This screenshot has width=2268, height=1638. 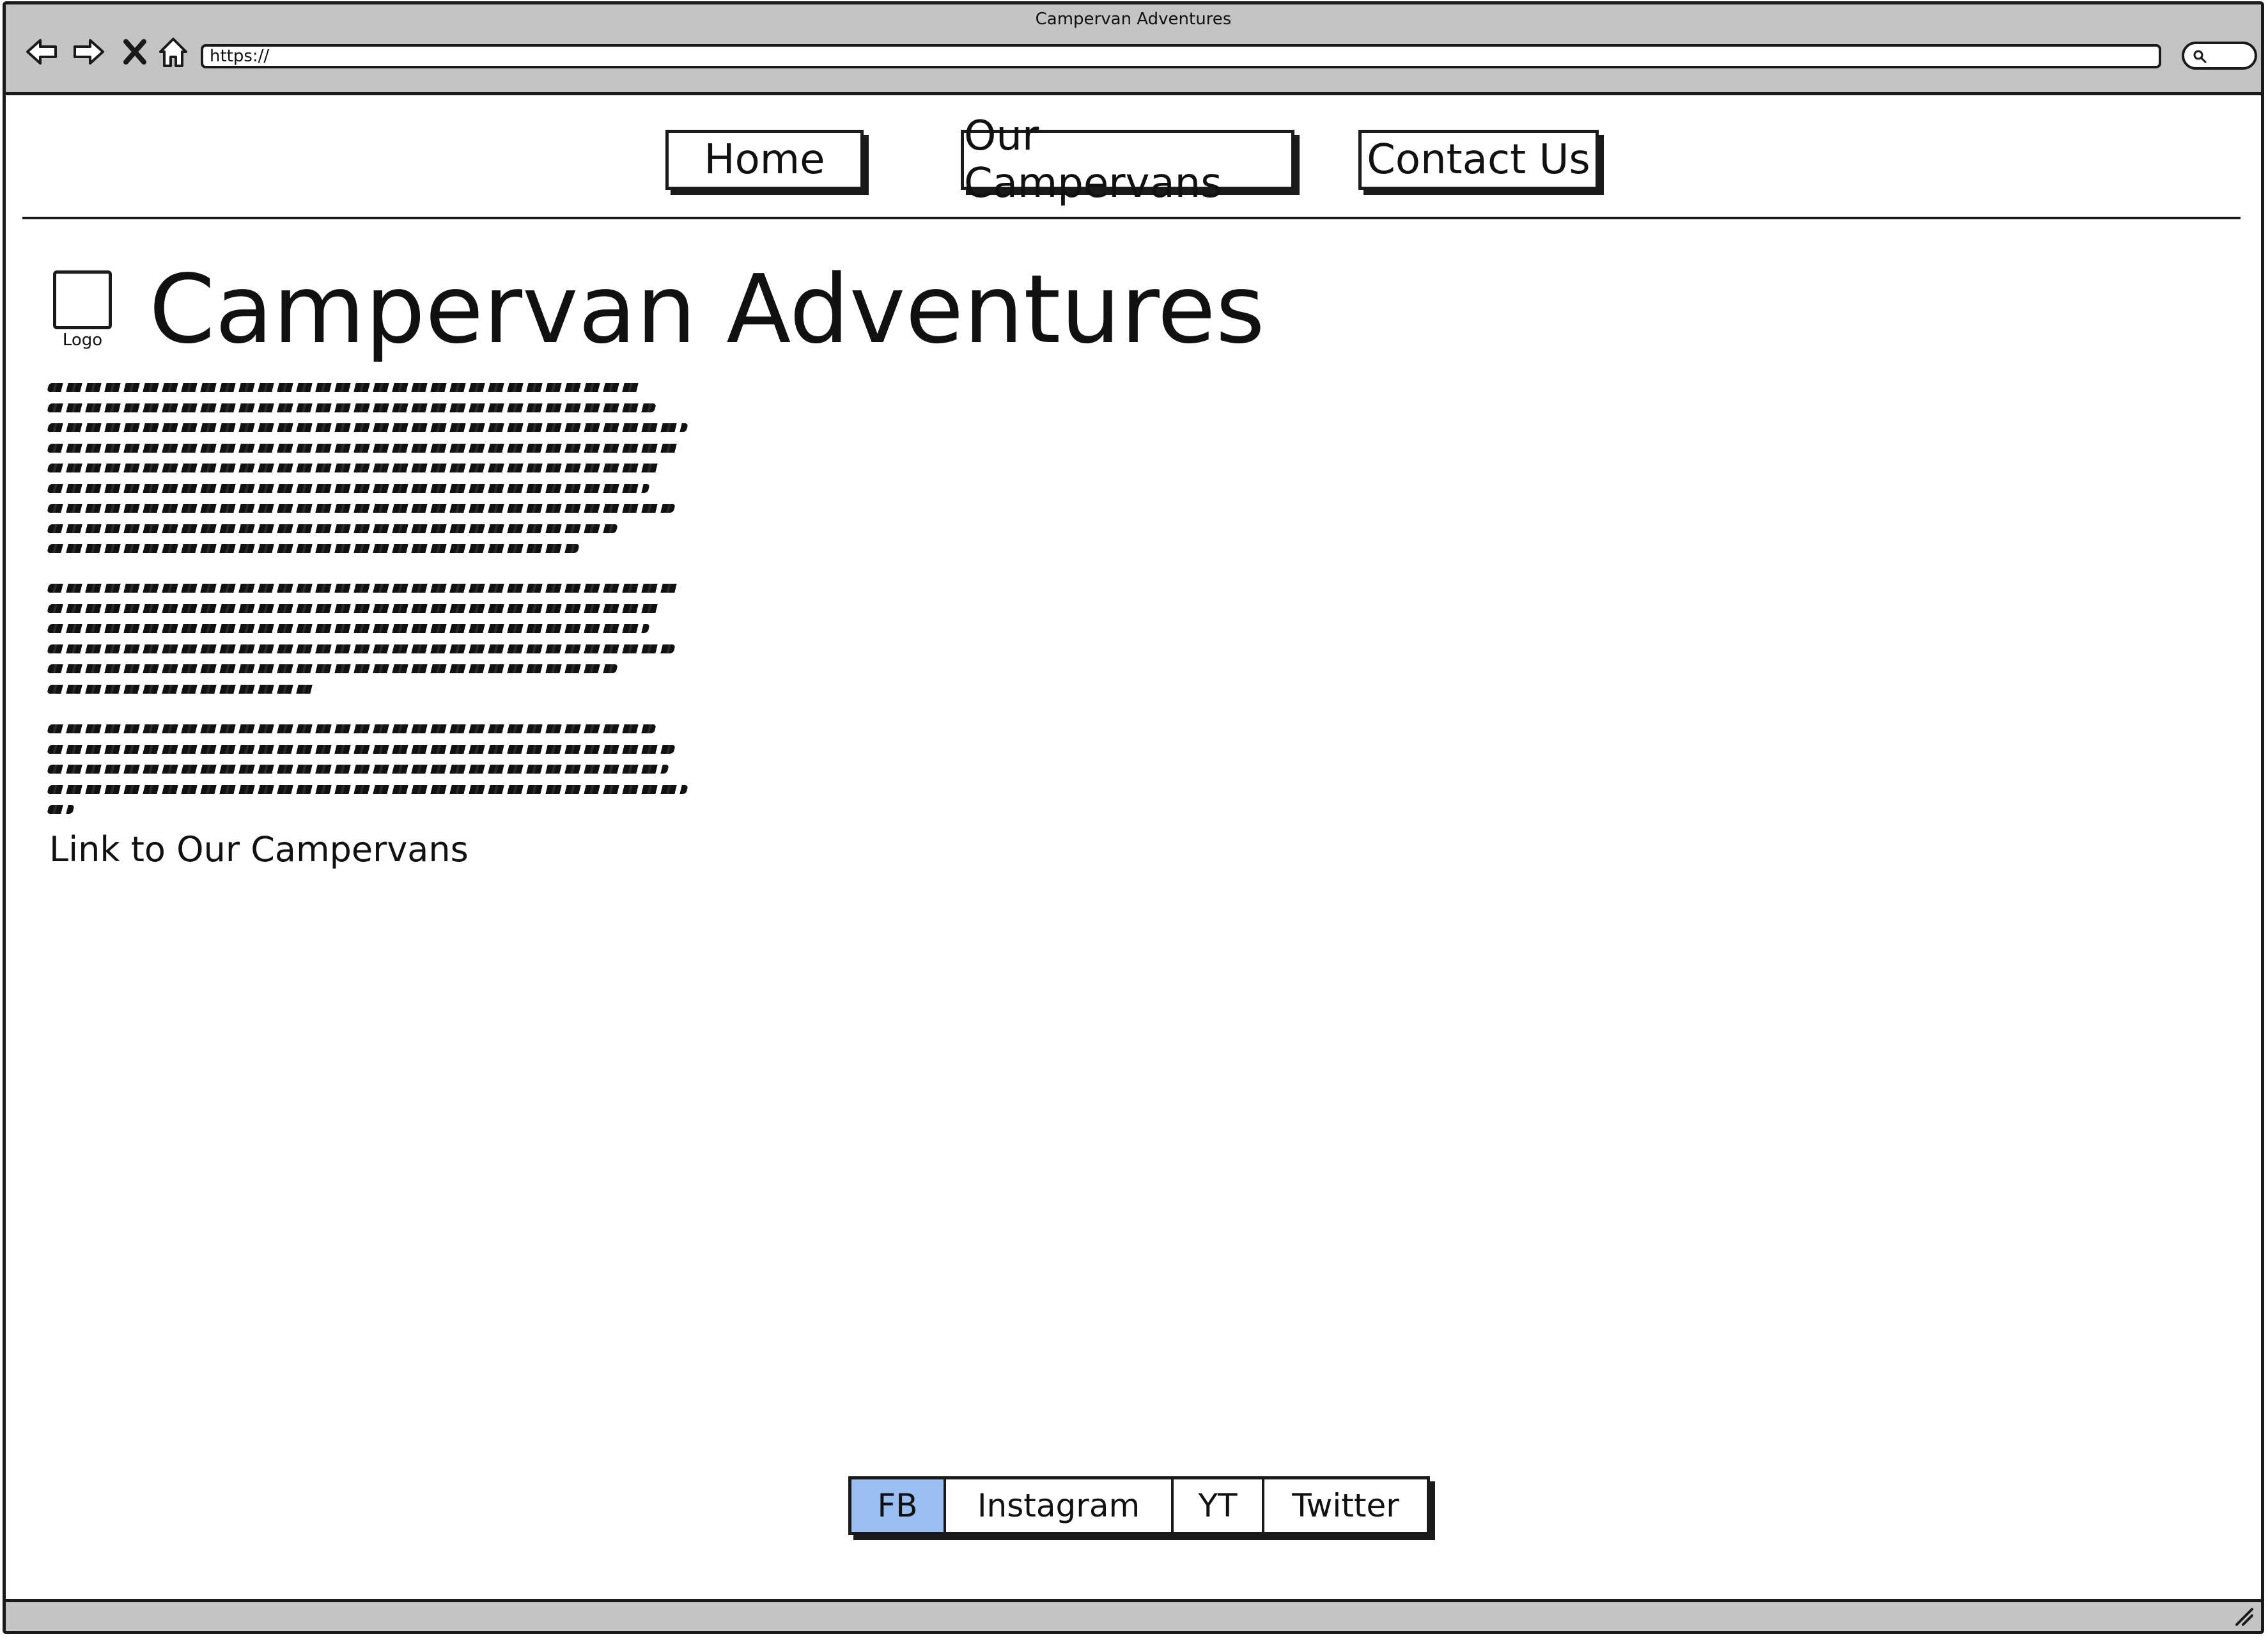 What do you see at coordinates (89, 52) in the screenshot?
I see `forward-arrow-icon` at bounding box center [89, 52].